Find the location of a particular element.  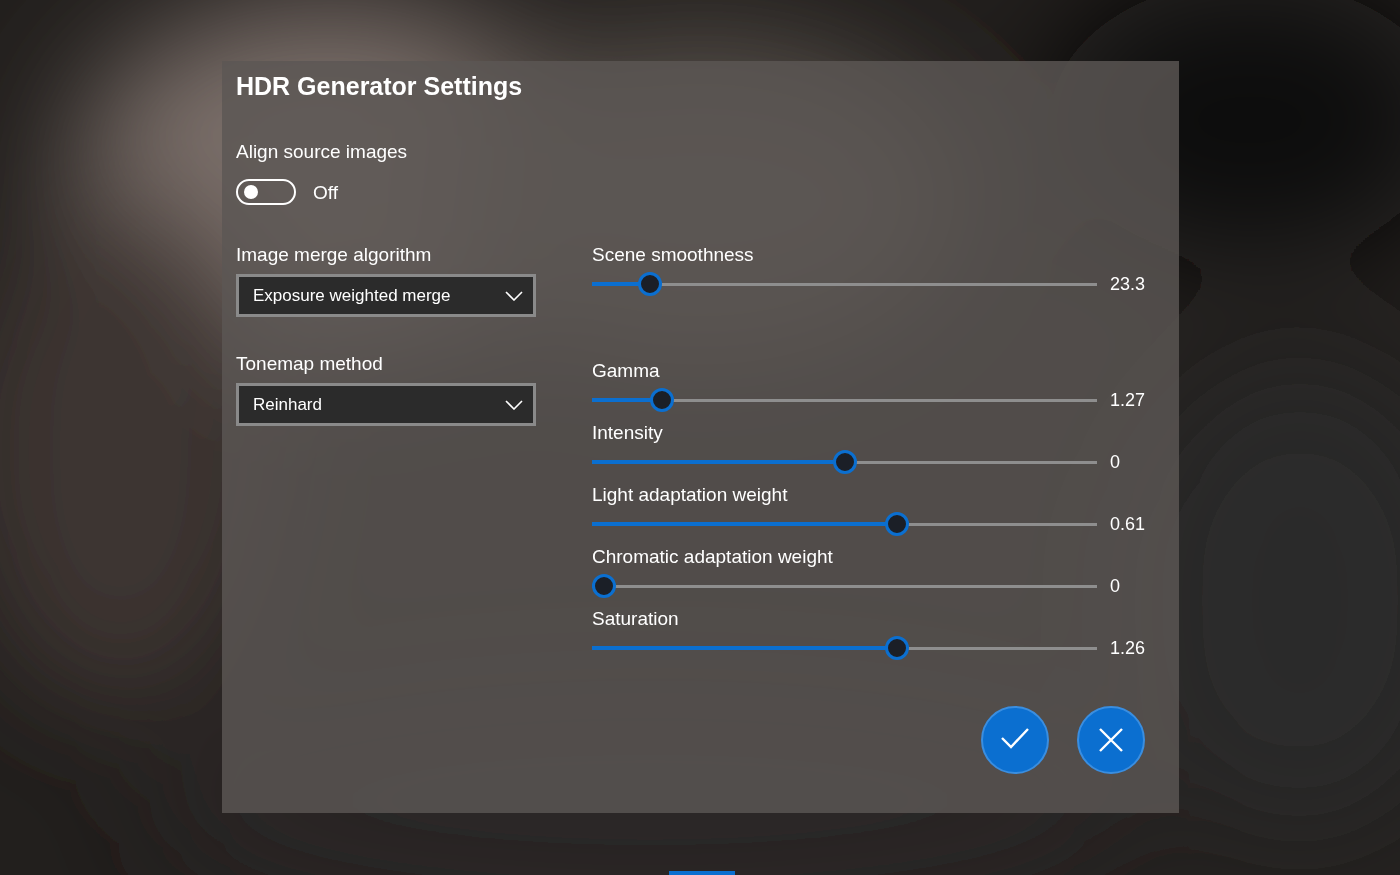

slider-value: 0.61 is located at coordinates (1128, 524).